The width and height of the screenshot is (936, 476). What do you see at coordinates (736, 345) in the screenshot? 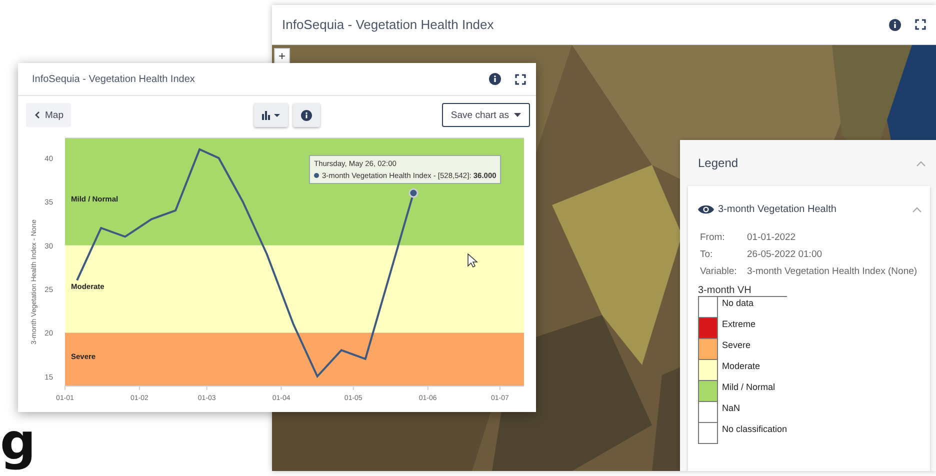
I see `class-label: Severe` at bounding box center [736, 345].